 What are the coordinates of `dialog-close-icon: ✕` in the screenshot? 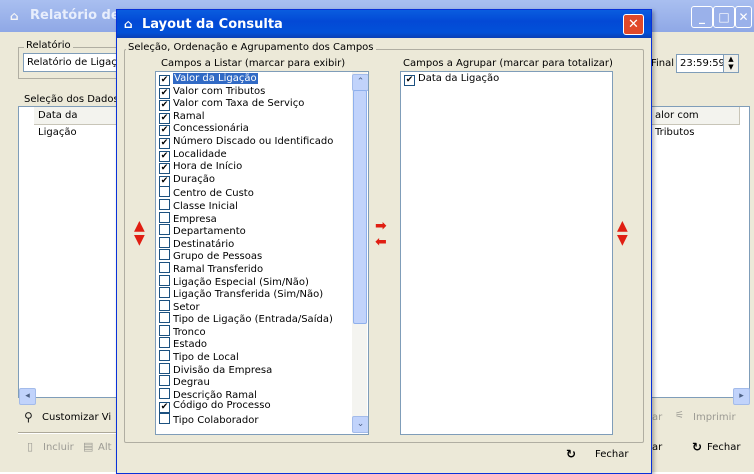 It's located at (633, 24).